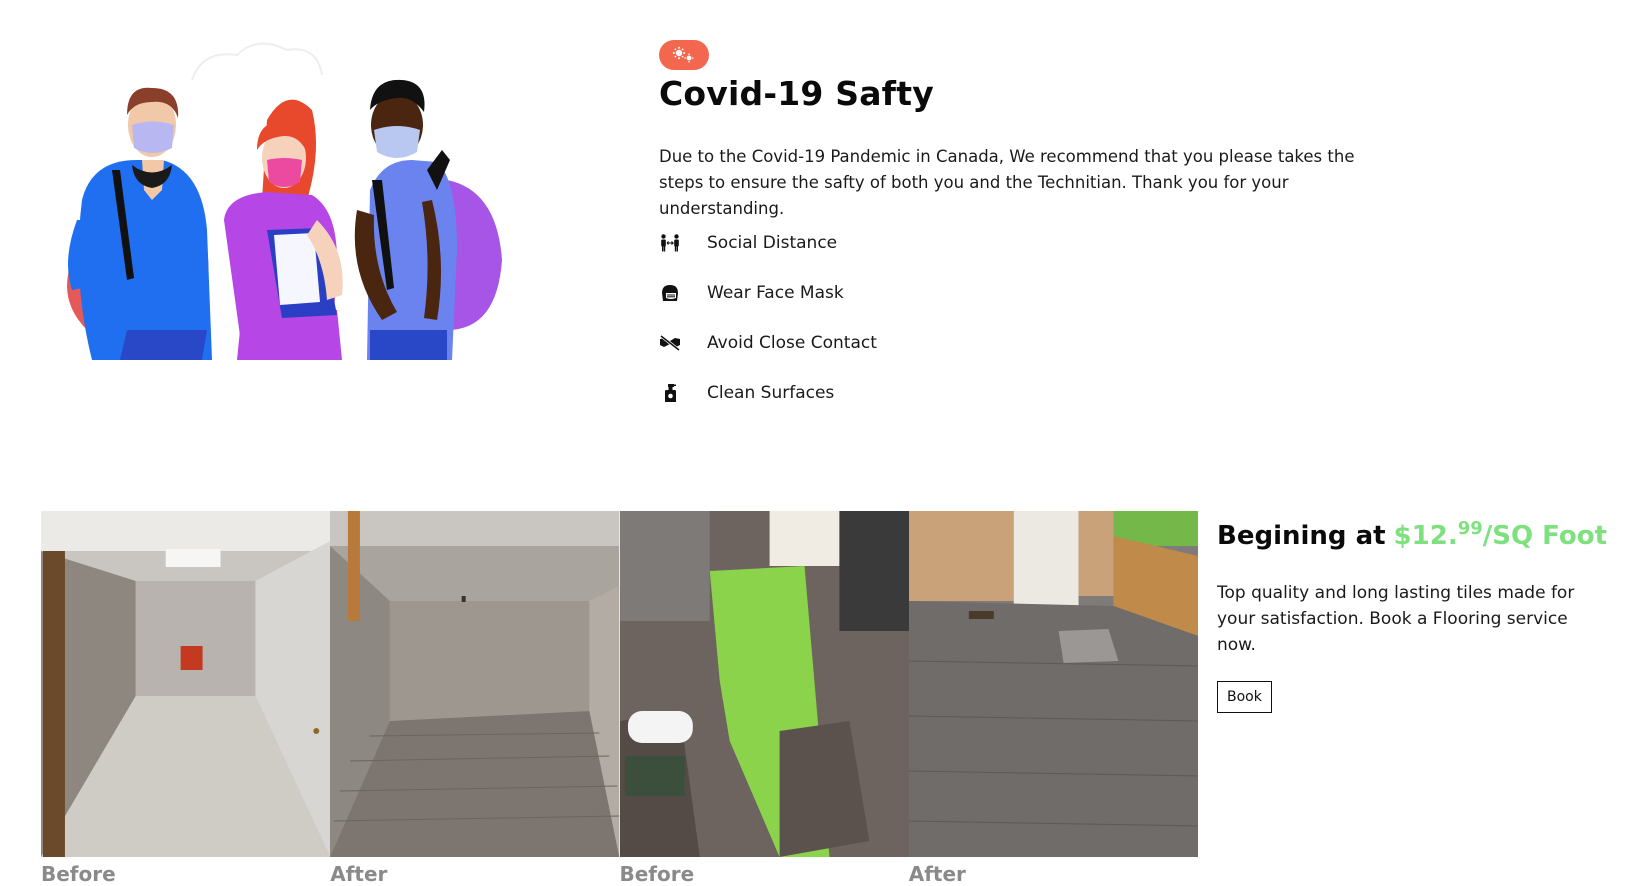 Image resolution: width=1627 pixels, height=886 pixels. Describe the element at coordinates (772, 243) in the screenshot. I see `rule-label: Social Distance` at that location.